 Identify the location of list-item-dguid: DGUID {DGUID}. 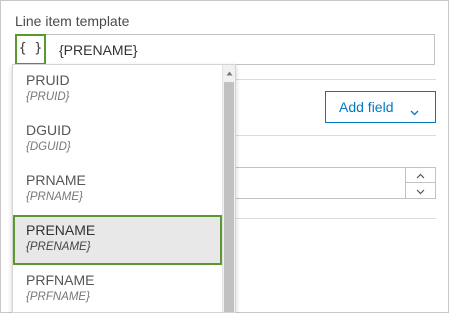
(117, 140).